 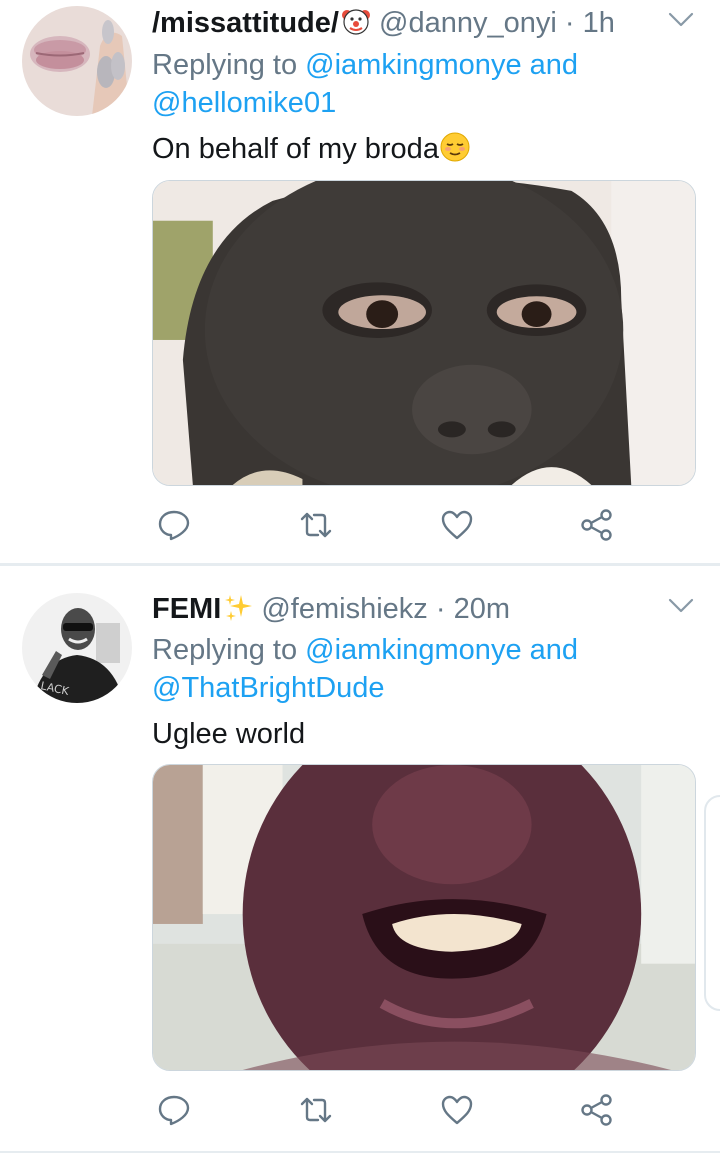 I want to click on reply-icon, so click(x=174, y=1110).